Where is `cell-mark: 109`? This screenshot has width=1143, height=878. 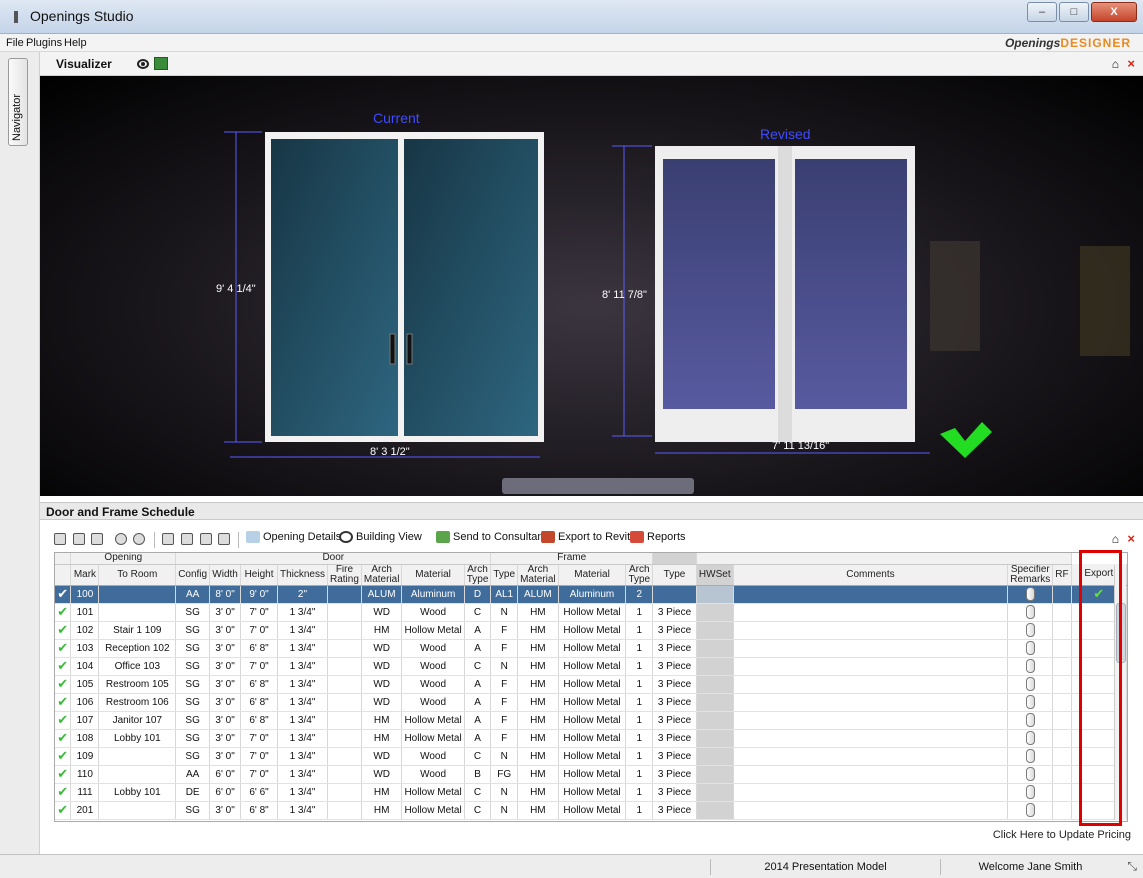
cell-mark: 109 is located at coordinates (85, 756).